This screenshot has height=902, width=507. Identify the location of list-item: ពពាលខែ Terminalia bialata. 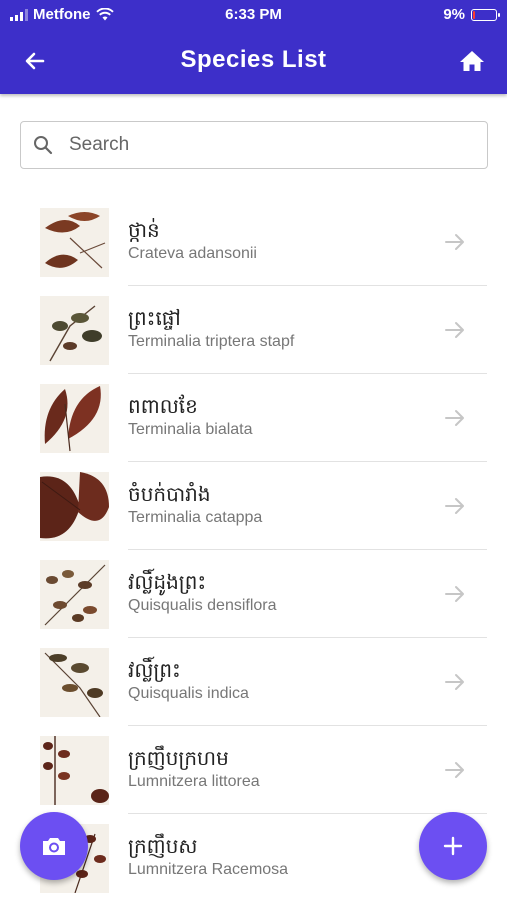
(253, 418).